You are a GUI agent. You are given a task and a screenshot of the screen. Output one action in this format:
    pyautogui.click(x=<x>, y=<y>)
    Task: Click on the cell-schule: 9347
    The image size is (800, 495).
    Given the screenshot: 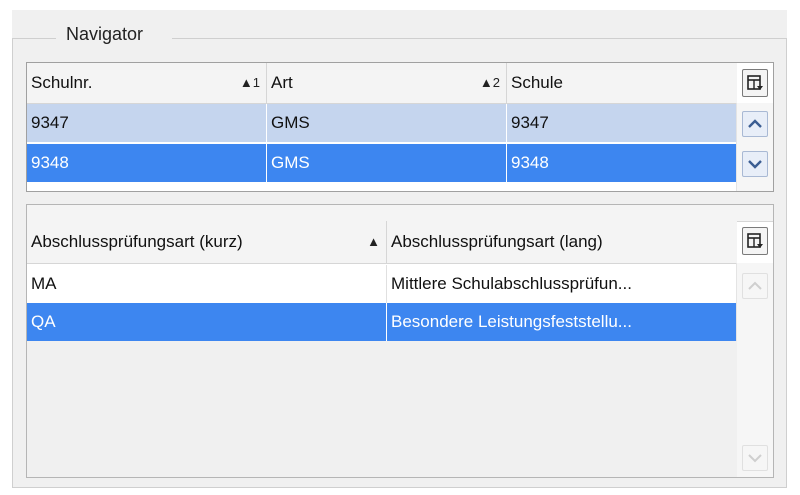 What is the action you would take?
    pyautogui.click(x=530, y=122)
    